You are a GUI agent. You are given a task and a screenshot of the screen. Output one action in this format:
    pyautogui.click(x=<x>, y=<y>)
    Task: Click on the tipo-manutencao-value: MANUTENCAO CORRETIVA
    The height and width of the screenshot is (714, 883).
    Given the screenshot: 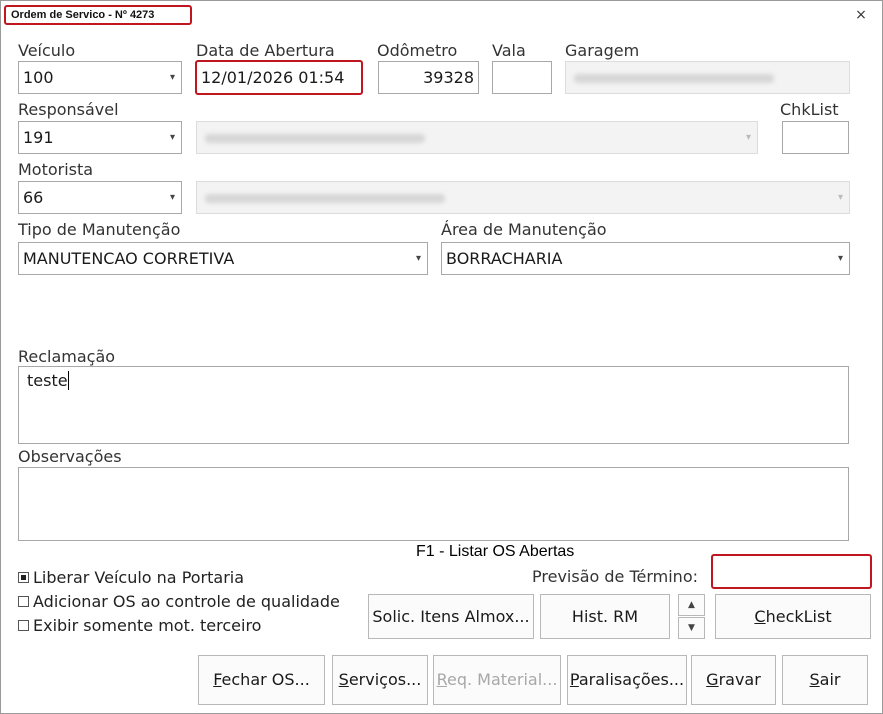 What is the action you would take?
    pyautogui.click(x=129, y=258)
    